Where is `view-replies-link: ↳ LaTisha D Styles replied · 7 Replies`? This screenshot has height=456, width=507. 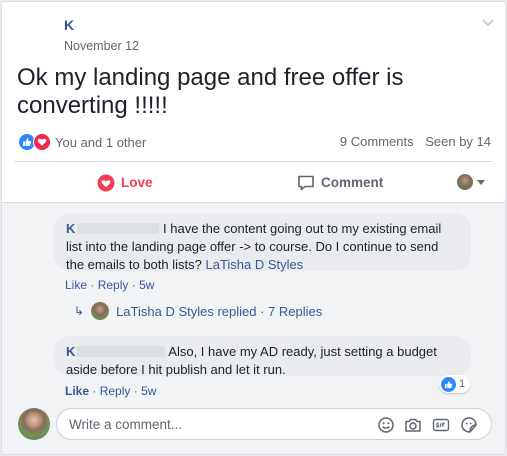 view-replies-link: ↳ LaTisha D Styles replied · 7 Replies is located at coordinates (198, 311).